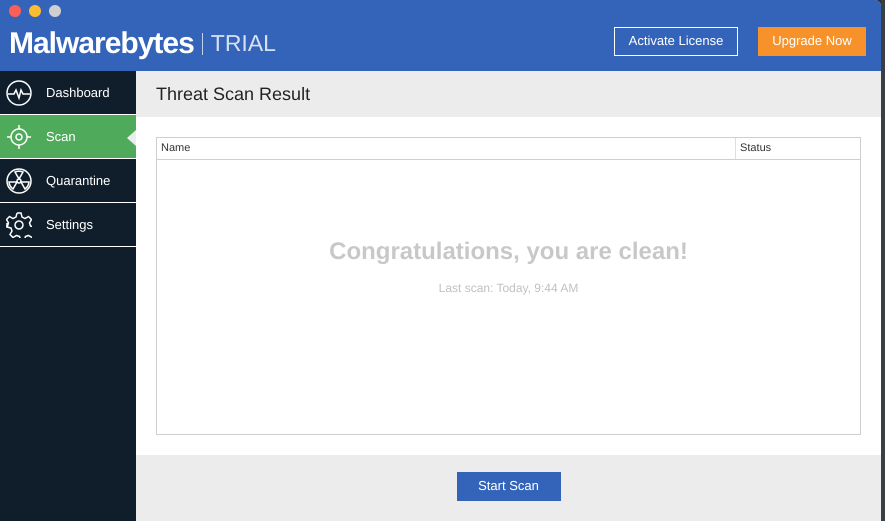 This screenshot has width=885, height=521. I want to click on license-button: Activate License, so click(676, 41).